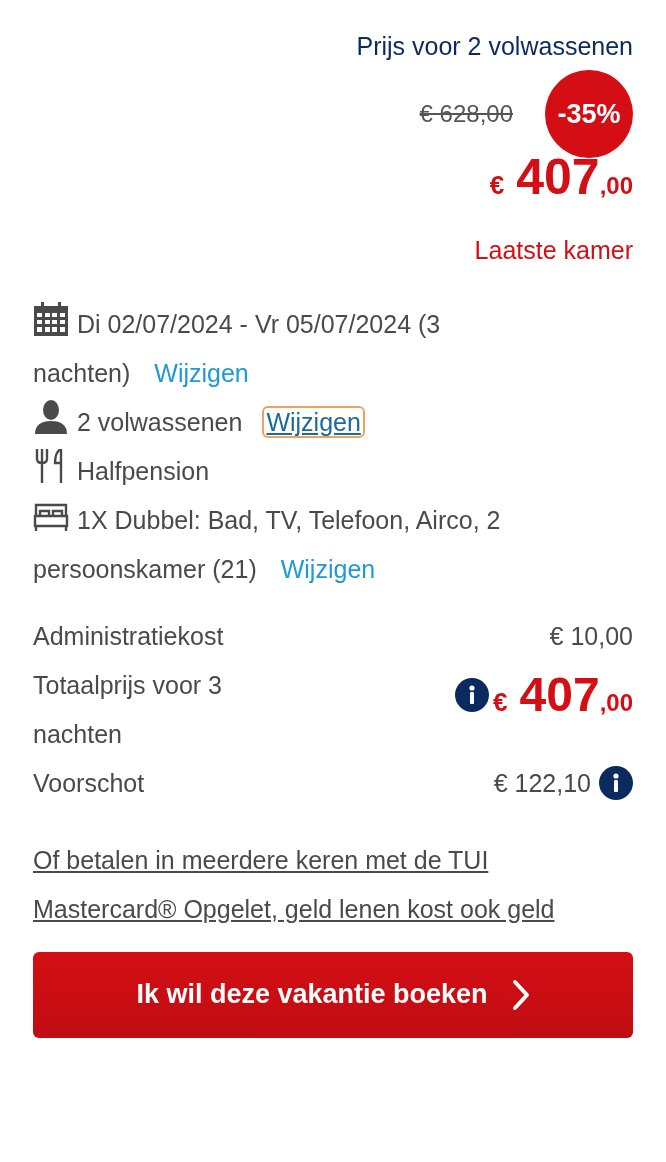 The height and width of the screenshot is (1162, 666). Describe the element at coordinates (520, 994) in the screenshot. I see `chevron-right-icon` at that location.